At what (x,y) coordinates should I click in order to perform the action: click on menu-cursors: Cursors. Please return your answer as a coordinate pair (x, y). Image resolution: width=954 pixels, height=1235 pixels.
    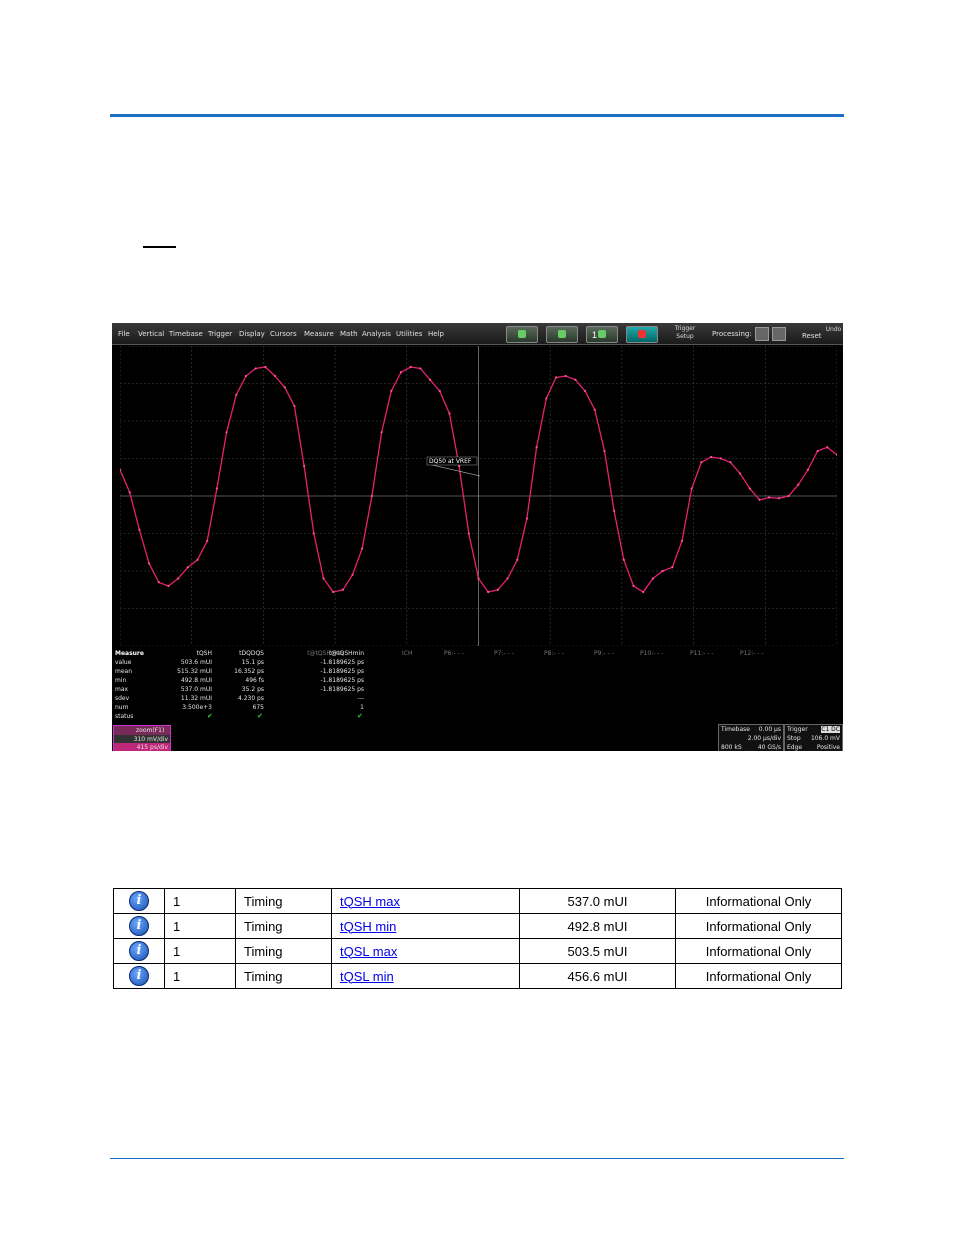
    Looking at the image, I should click on (283, 334).